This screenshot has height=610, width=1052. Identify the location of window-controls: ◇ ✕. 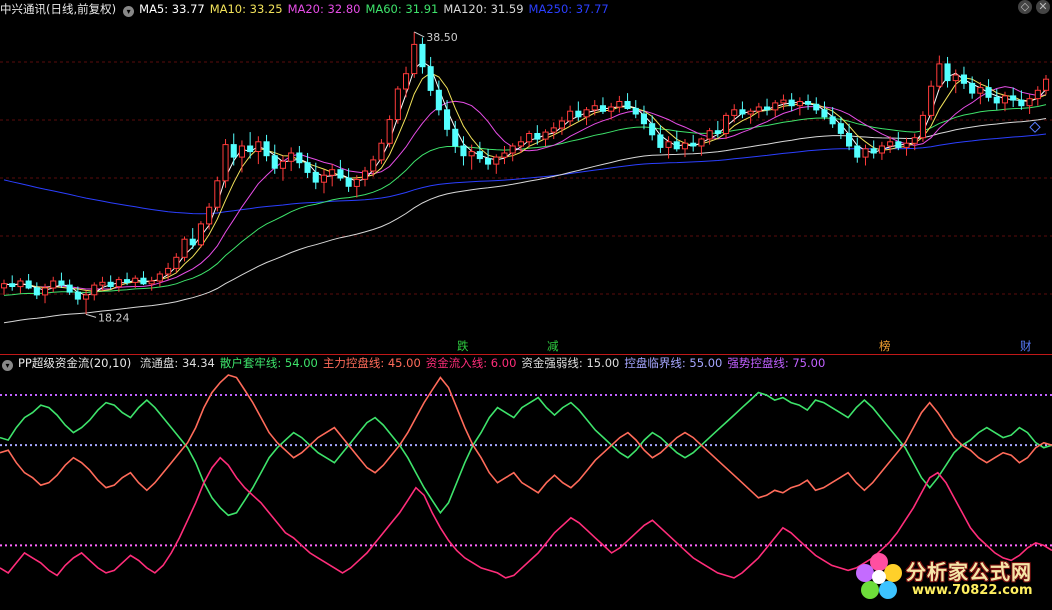
(1032, 7).